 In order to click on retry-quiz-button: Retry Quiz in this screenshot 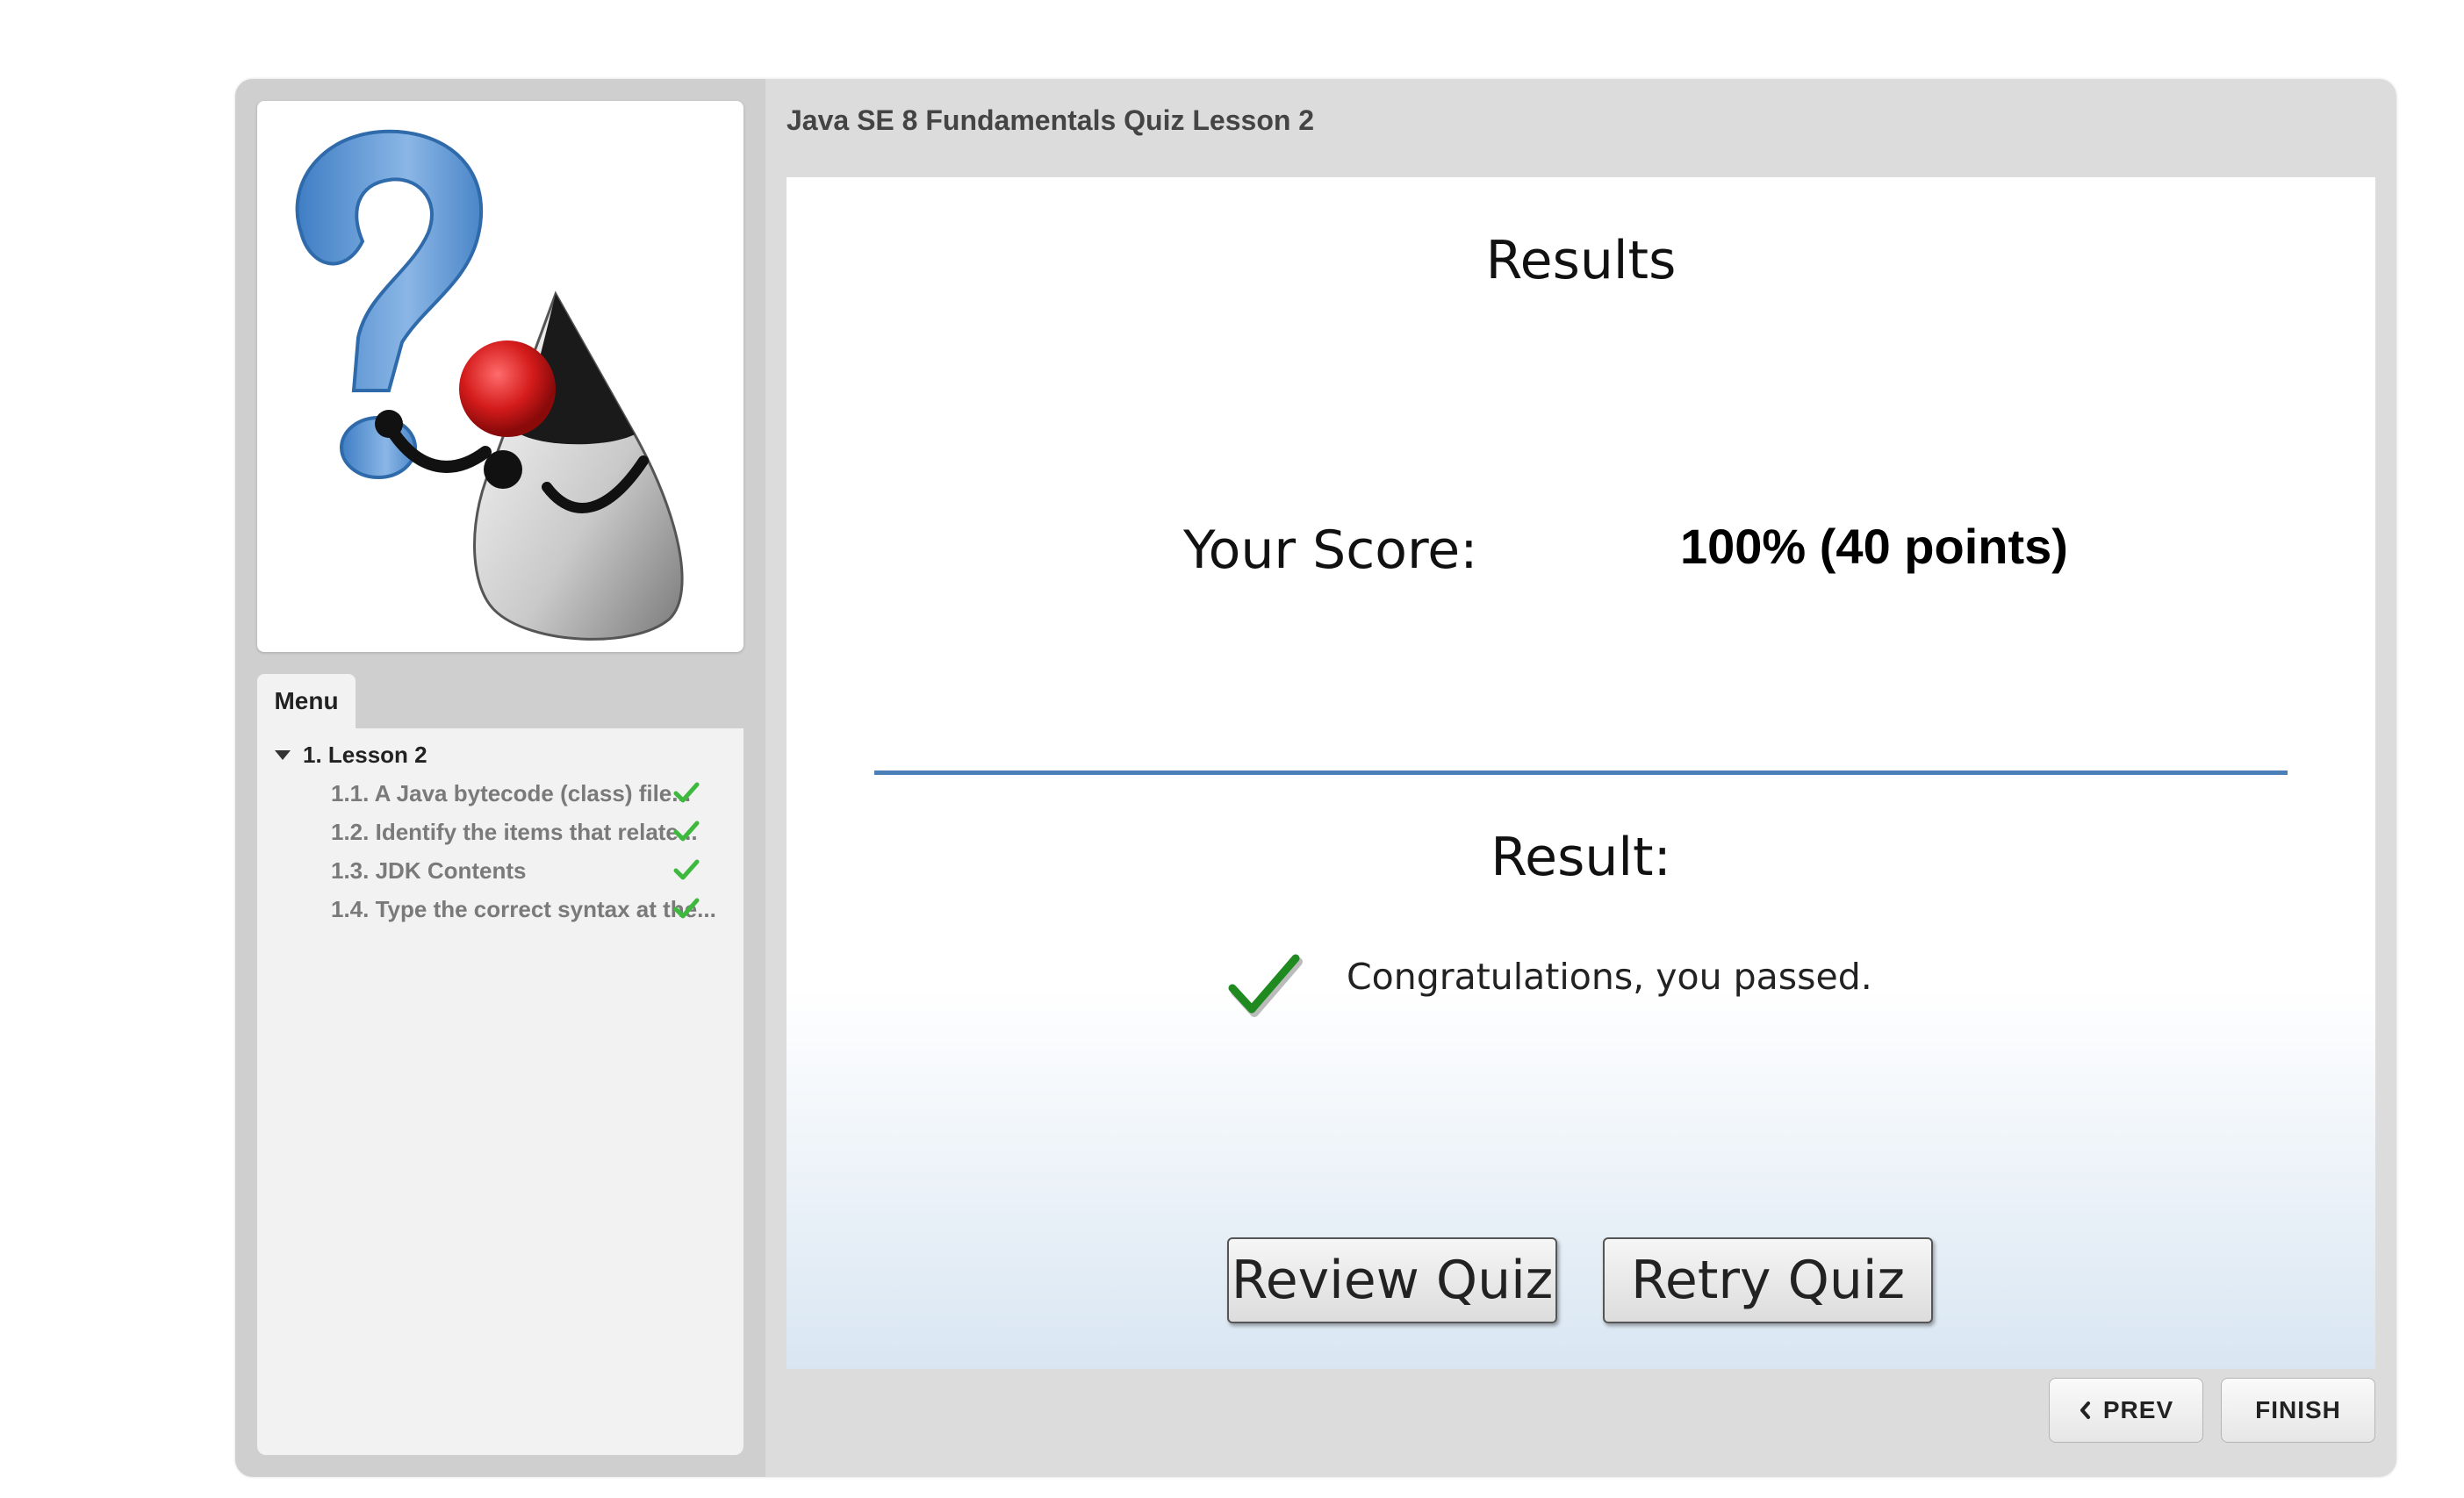, I will do `click(1768, 1280)`.